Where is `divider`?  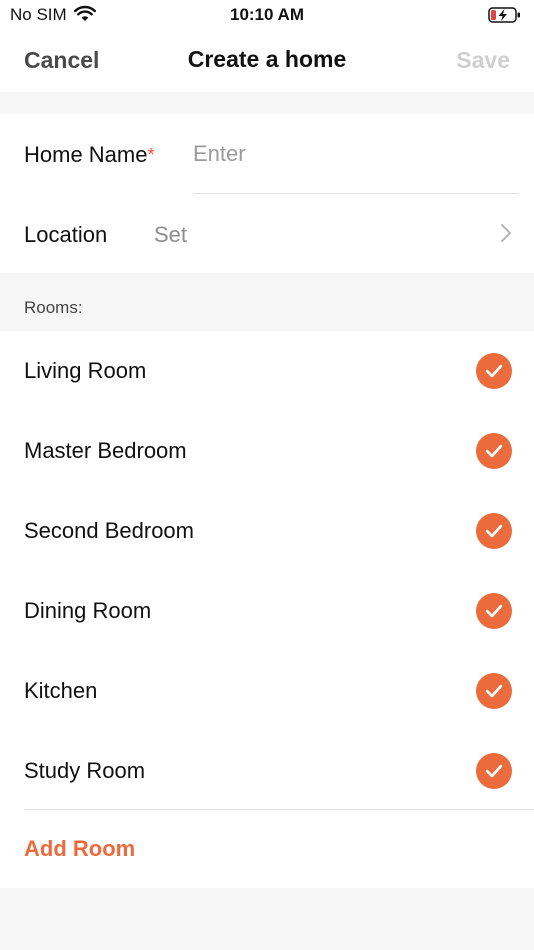 divider is located at coordinates (279, 809).